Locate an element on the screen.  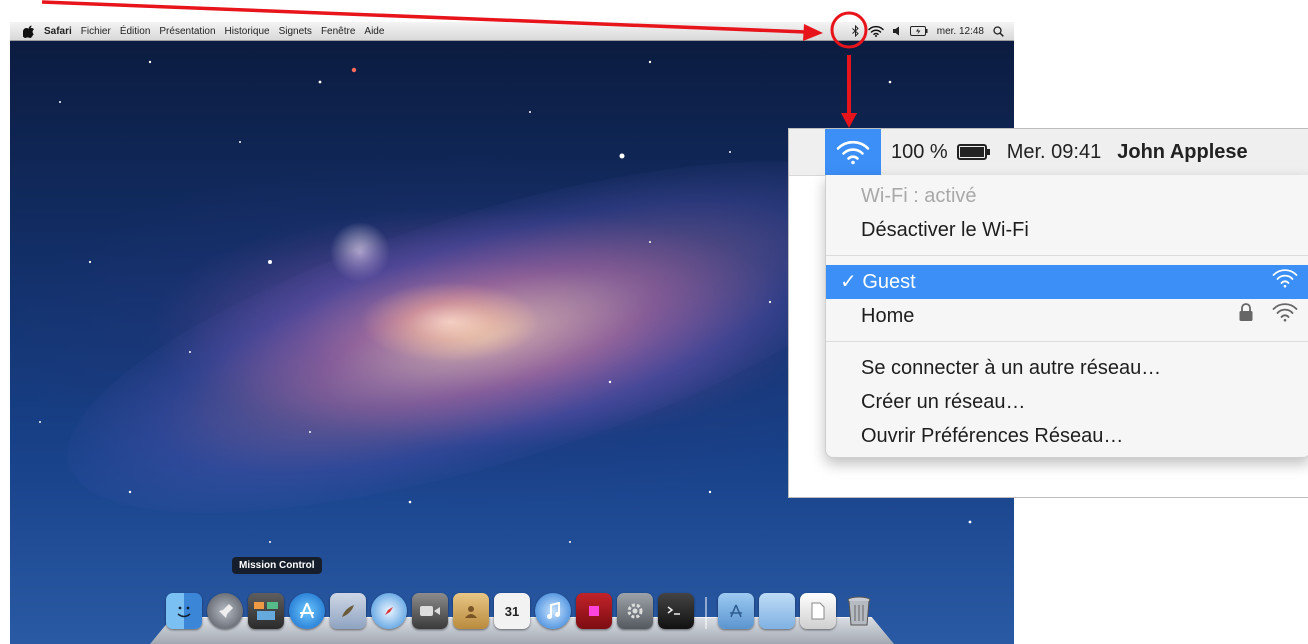
network-item-guest: ✓ Guest is located at coordinates (1067, 282).